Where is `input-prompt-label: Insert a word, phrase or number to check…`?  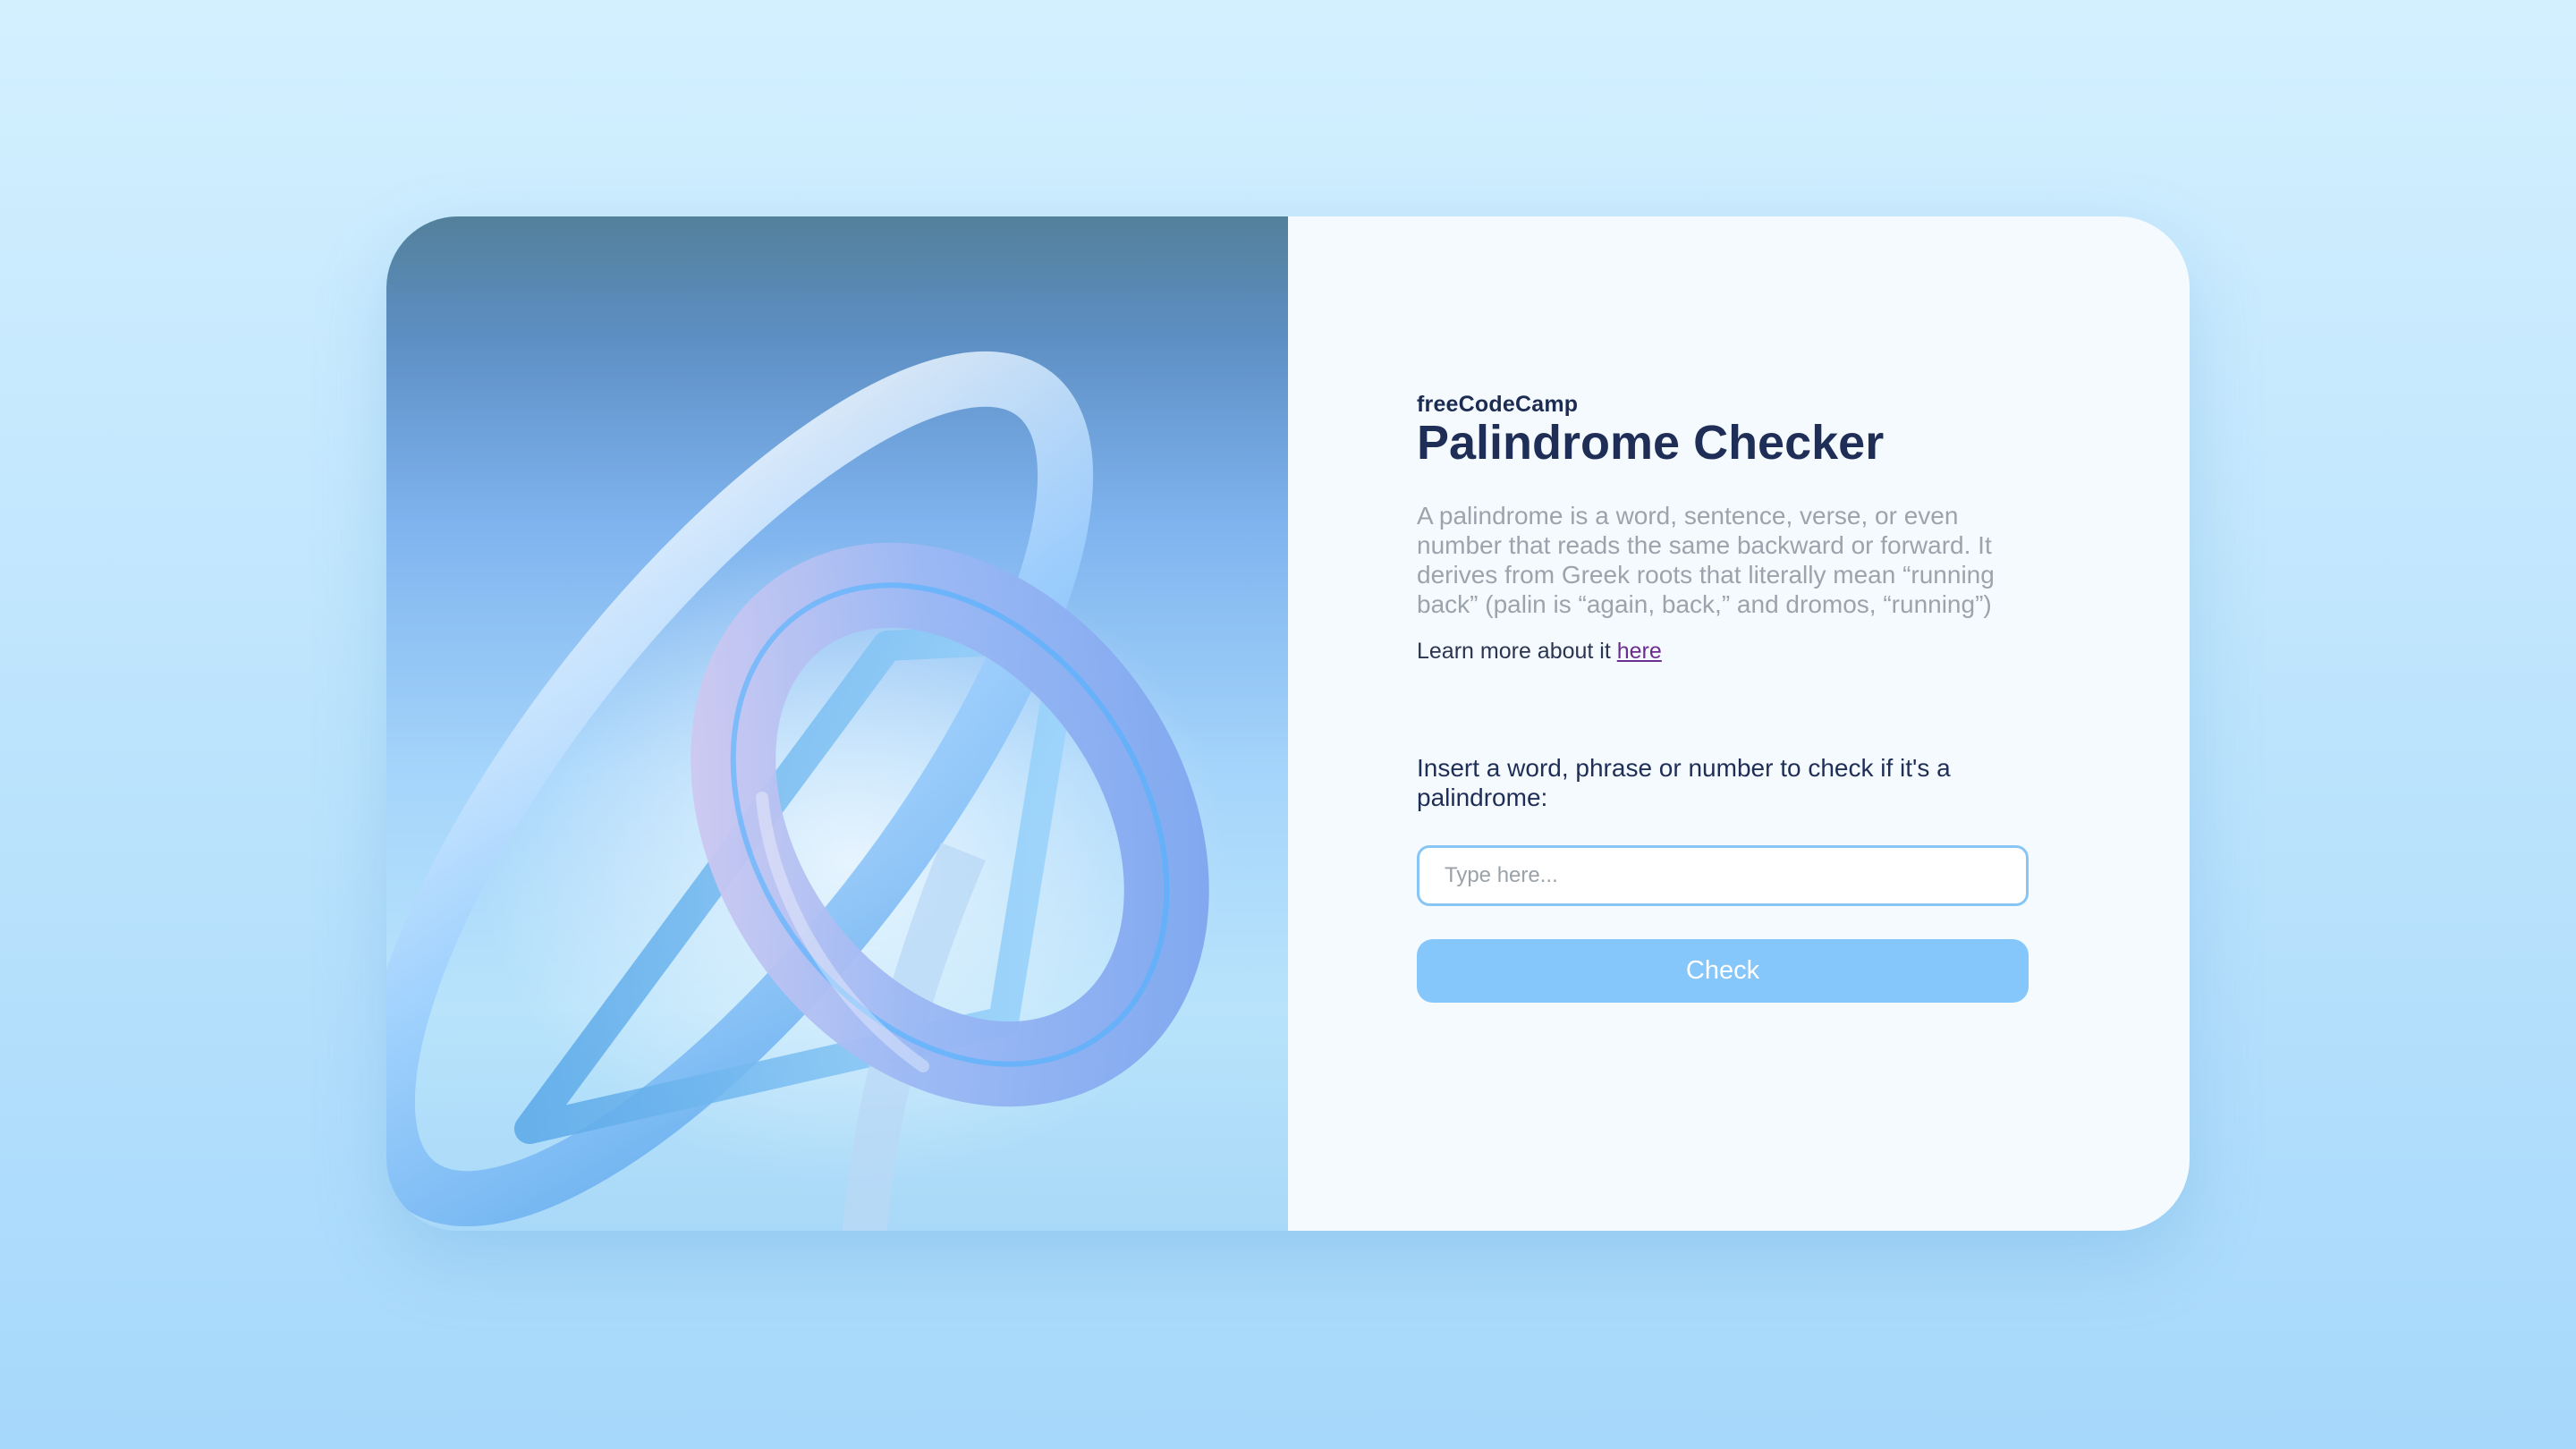
input-prompt-label: Insert a word, phrase or number to check… is located at coordinates (1684, 782).